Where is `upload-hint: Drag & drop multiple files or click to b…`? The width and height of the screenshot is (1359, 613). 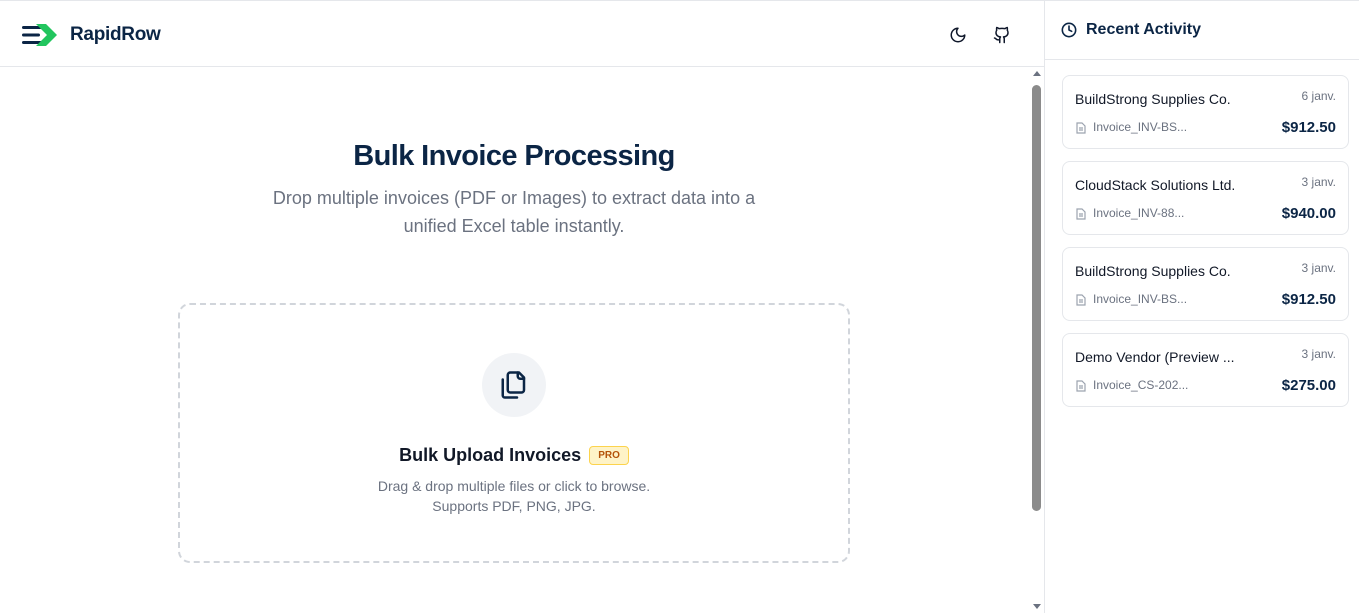
upload-hint: Drag & drop multiple files or click to b… is located at coordinates (514, 496).